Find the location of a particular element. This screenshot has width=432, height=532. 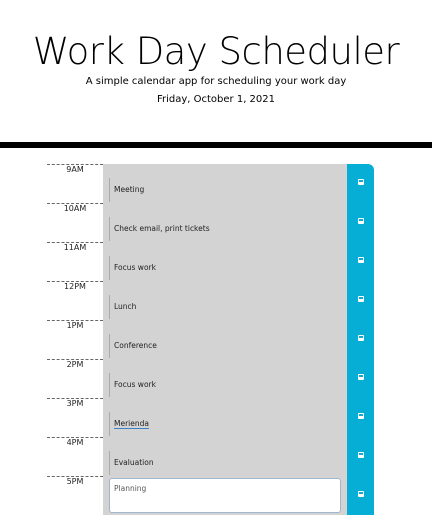

time-block-row: 10AM Check email, print tickets is located at coordinates (210, 222).